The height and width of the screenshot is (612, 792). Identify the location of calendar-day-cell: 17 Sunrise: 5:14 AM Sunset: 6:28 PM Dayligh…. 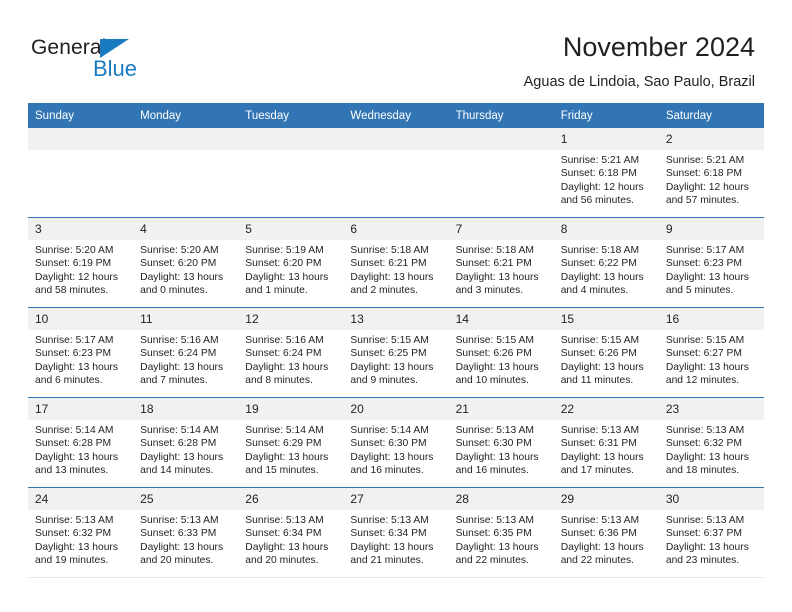
(81, 442).